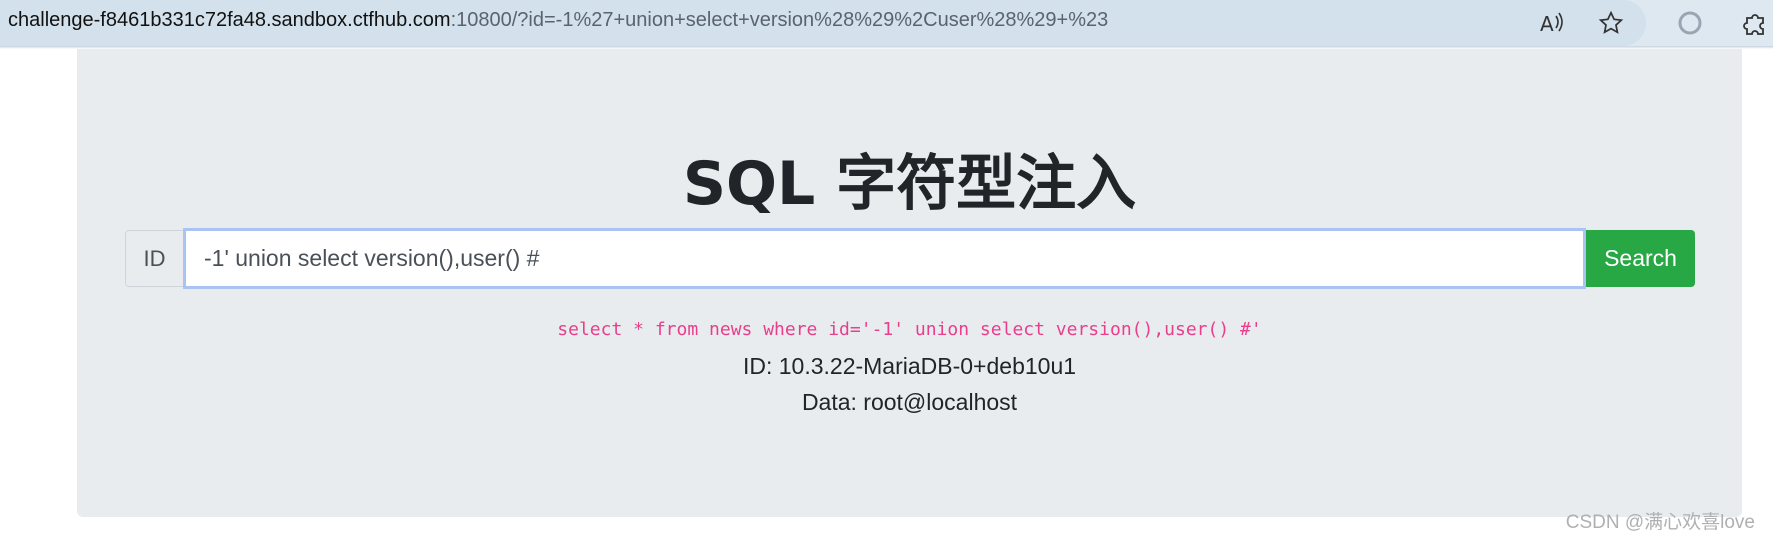 The width and height of the screenshot is (1773, 538). I want to click on watermark: CSDN @满心欢喜love, so click(1660, 522).